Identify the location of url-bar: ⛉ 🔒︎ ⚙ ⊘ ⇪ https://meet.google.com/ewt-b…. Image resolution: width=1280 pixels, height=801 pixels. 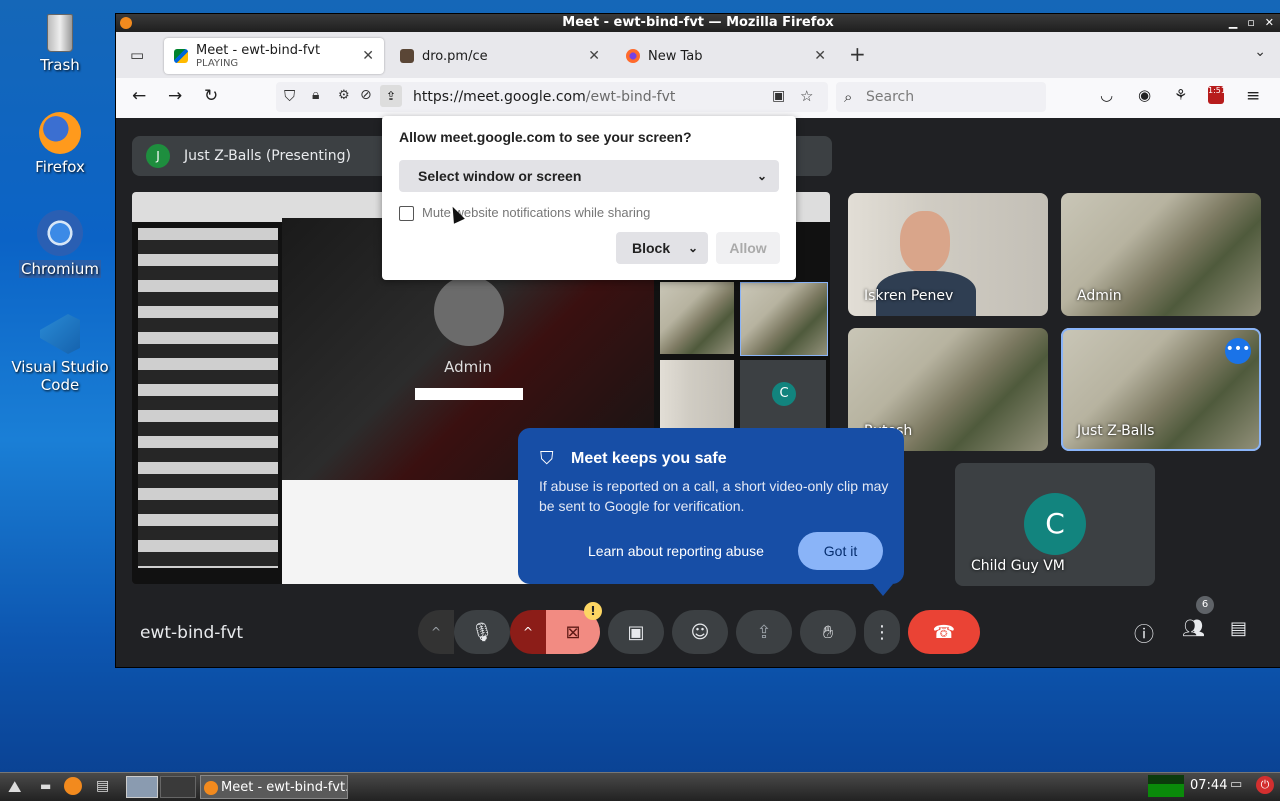
(552, 97).